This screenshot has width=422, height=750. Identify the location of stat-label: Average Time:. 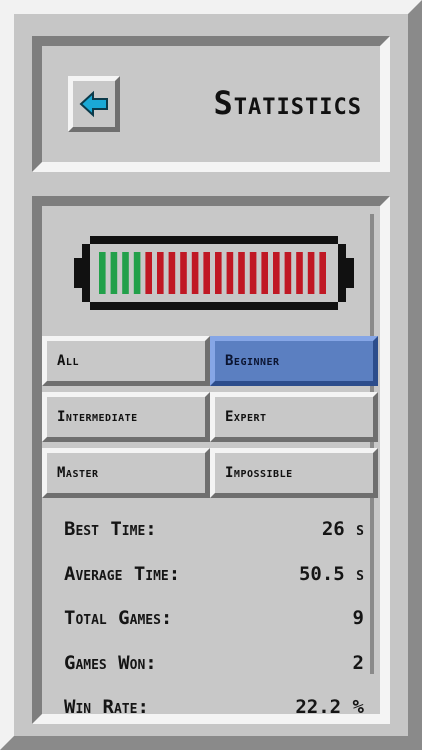
(122, 573).